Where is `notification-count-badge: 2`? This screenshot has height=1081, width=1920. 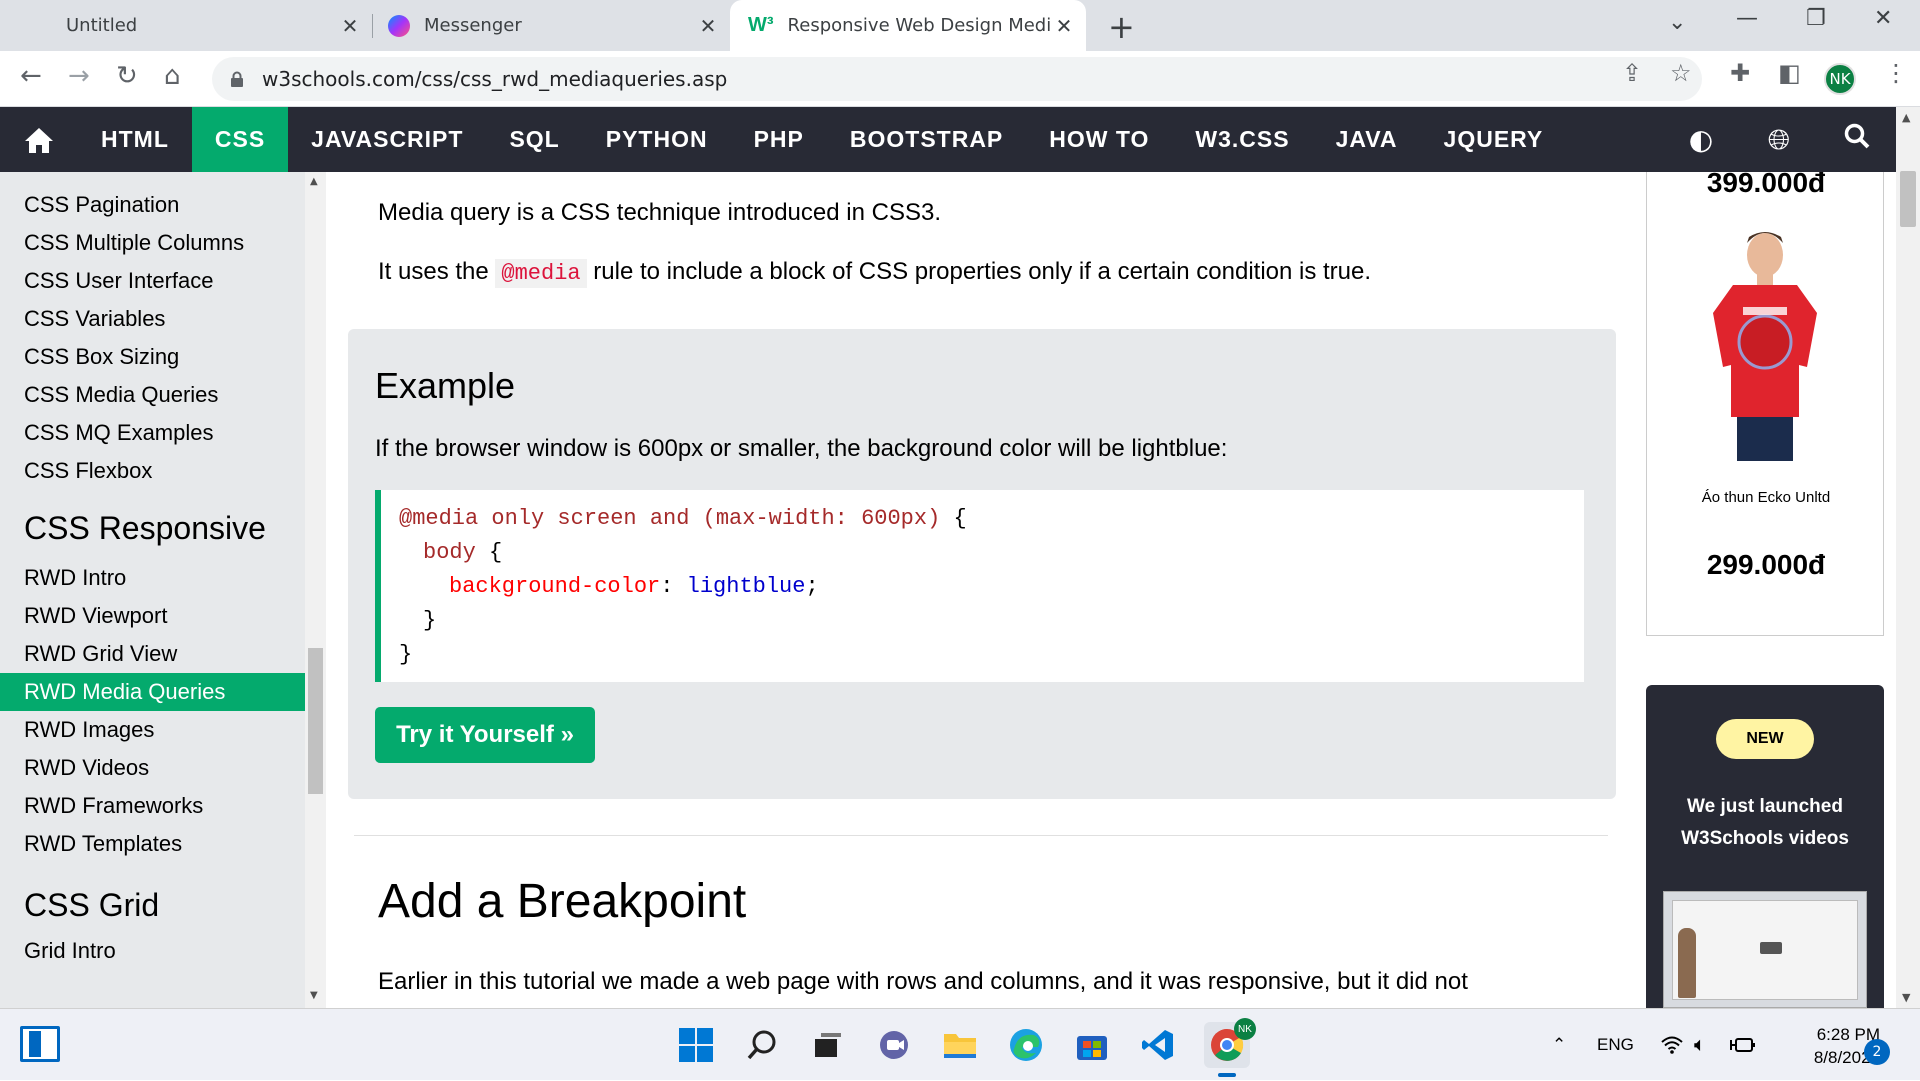 notification-count-badge: 2 is located at coordinates (1877, 1052).